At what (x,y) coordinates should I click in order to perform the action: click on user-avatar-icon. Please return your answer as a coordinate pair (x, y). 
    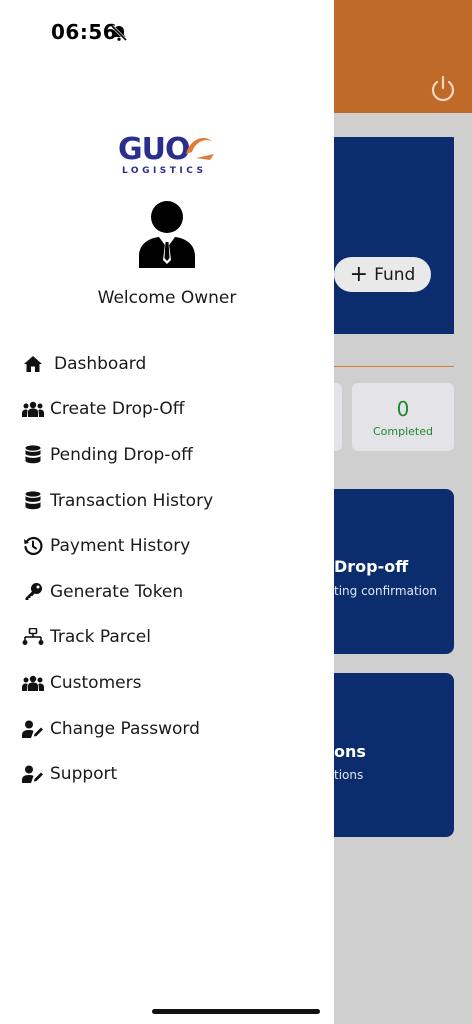
    Looking at the image, I should click on (167, 234).